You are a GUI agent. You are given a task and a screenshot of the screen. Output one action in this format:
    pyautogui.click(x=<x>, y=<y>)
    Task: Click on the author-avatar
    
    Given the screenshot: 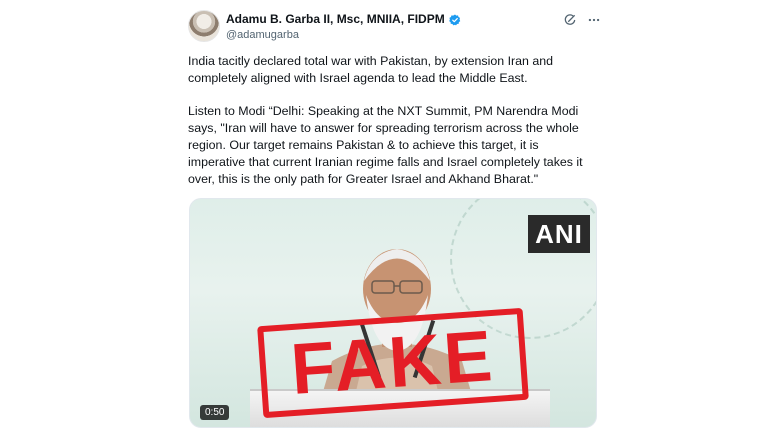 What is the action you would take?
    pyautogui.click(x=204, y=26)
    